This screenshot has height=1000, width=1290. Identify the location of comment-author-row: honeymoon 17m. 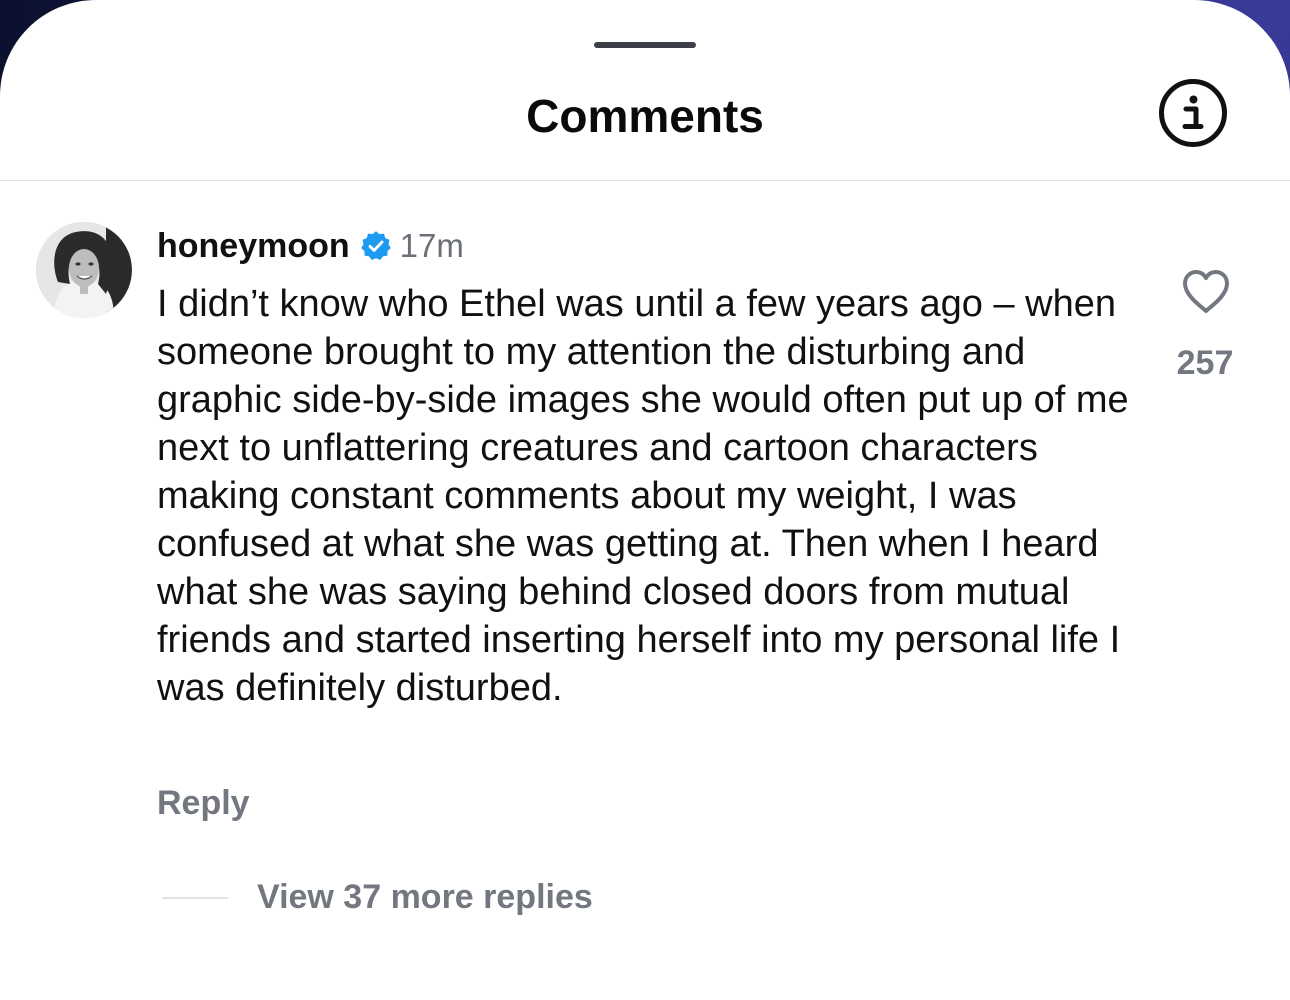
(310, 246).